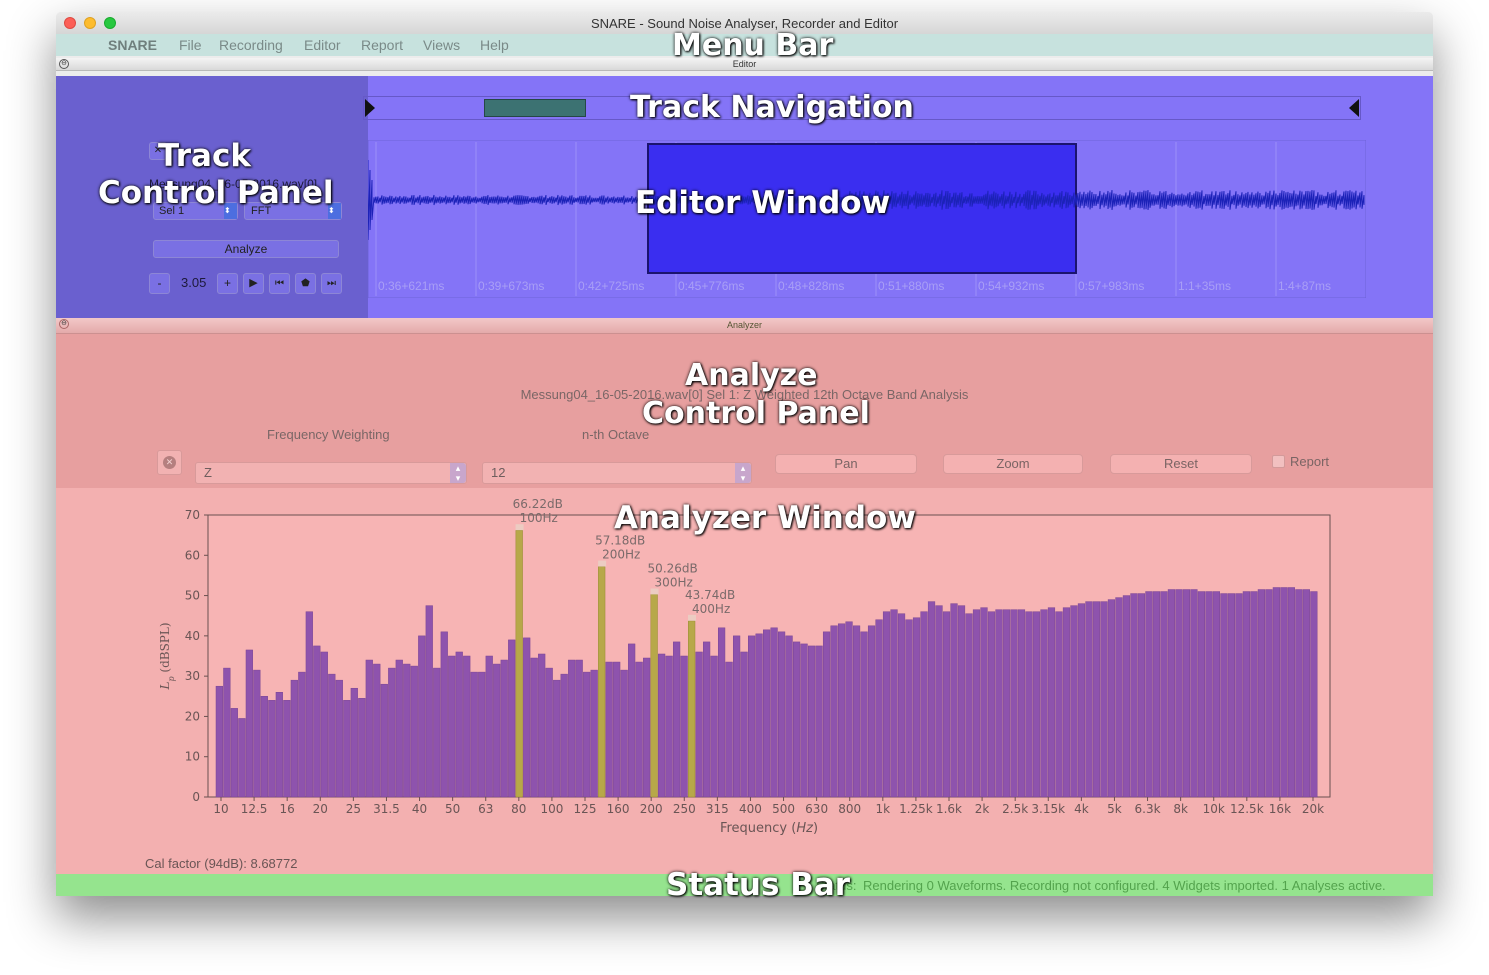 This screenshot has height=975, width=1489. Describe the element at coordinates (132, 45) in the screenshot. I see `menu-app-name: SNARE` at that location.